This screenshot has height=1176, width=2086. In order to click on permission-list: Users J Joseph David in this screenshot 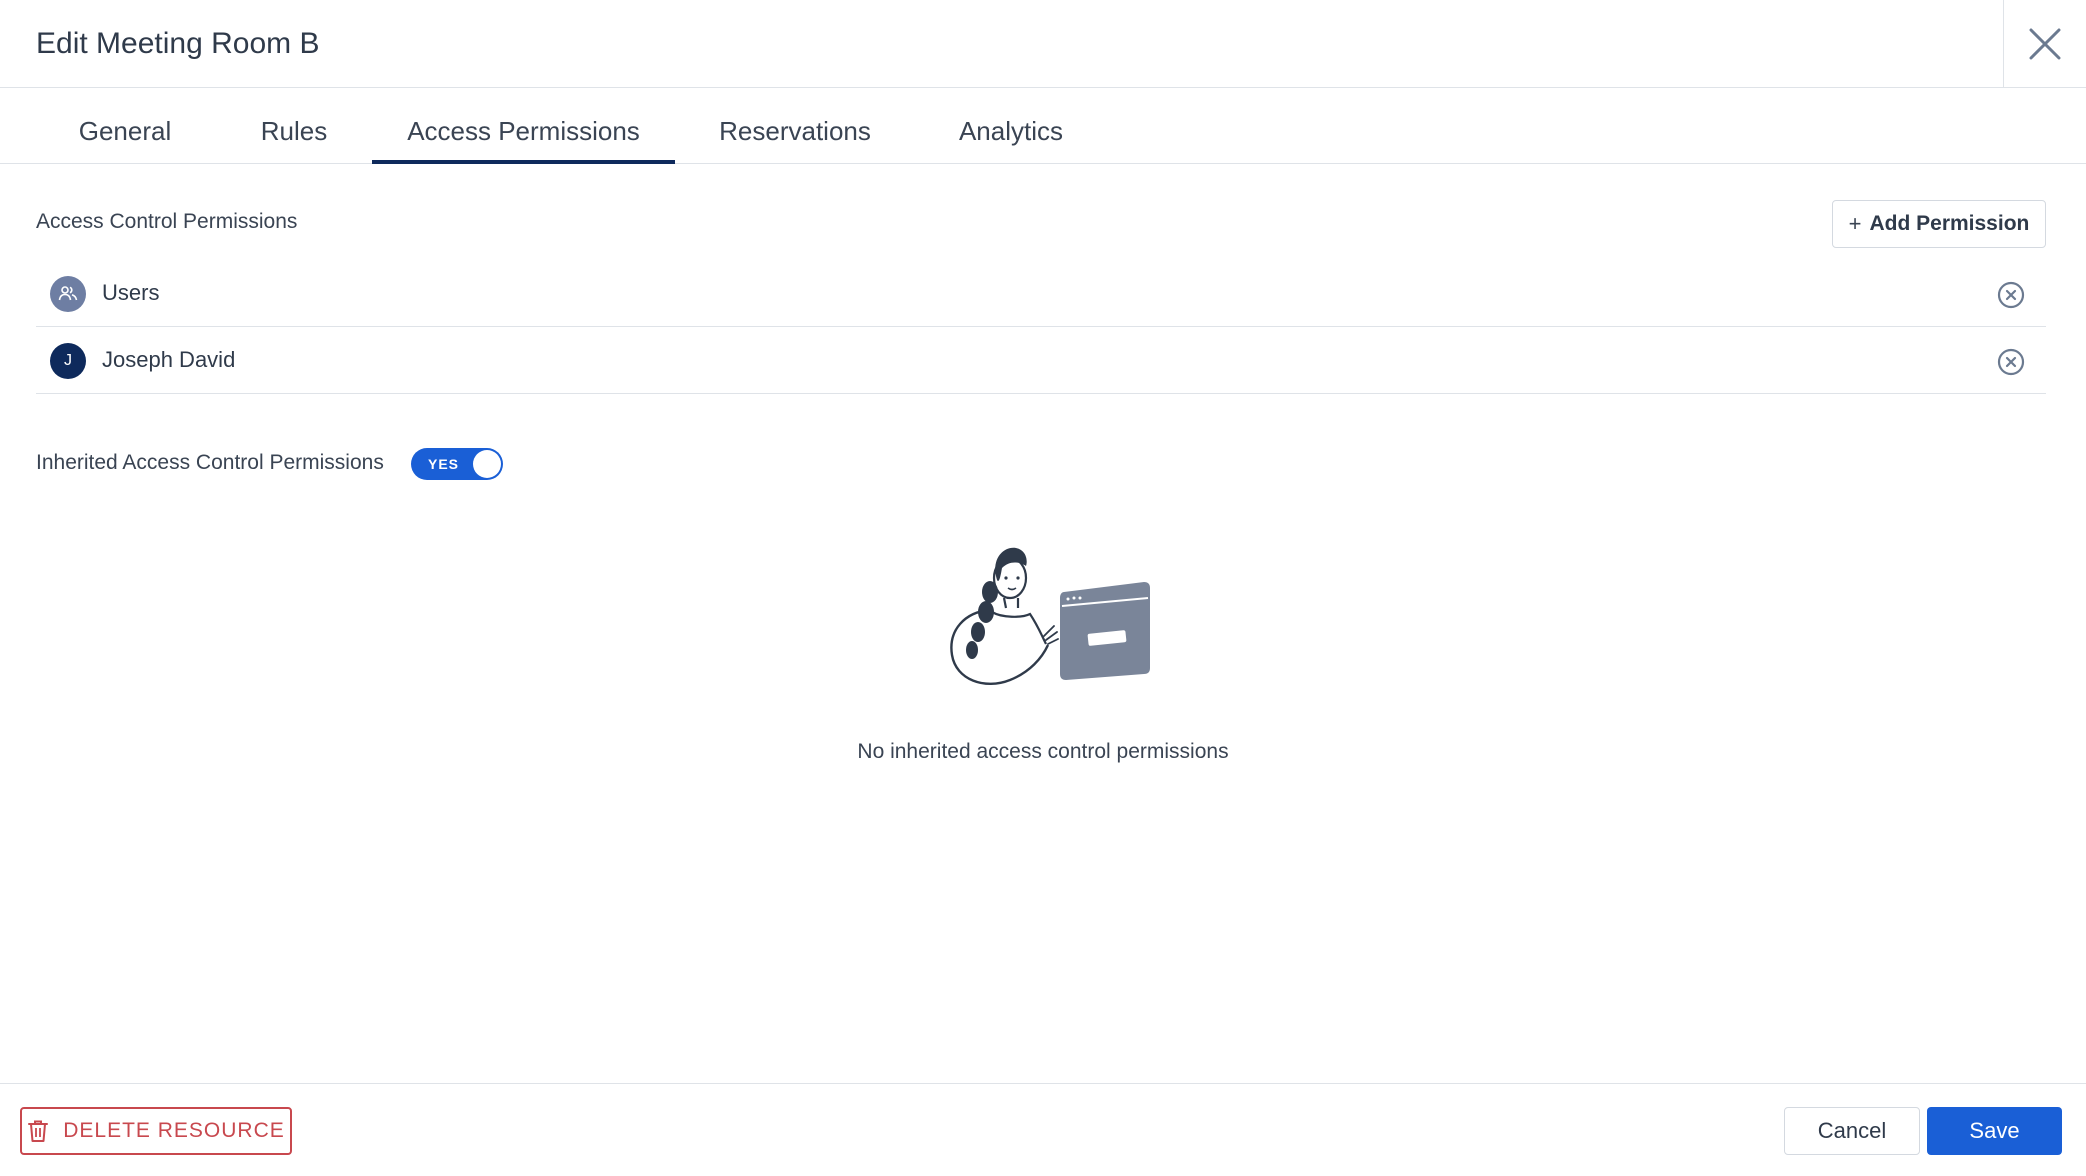, I will do `click(1041, 327)`.